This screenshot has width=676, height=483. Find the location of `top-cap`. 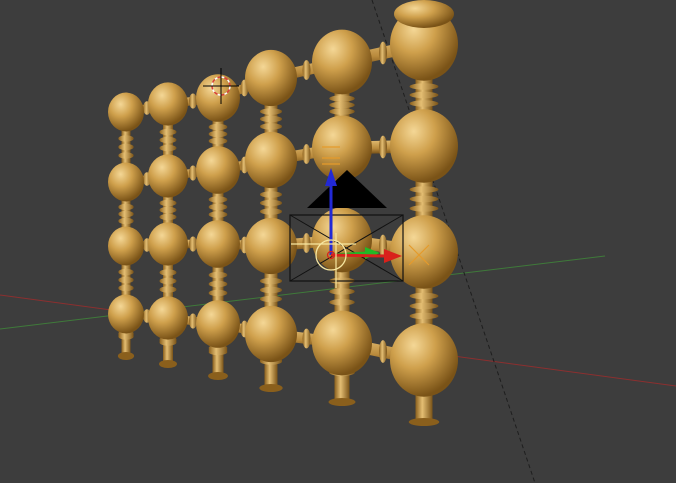

top-cap is located at coordinates (424, 14).